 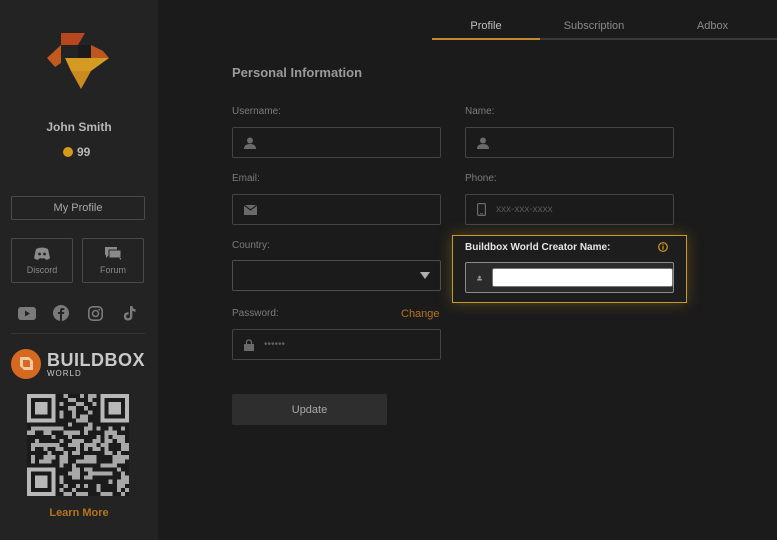 I want to click on tab-adbox: Adbox, so click(x=712, y=26).